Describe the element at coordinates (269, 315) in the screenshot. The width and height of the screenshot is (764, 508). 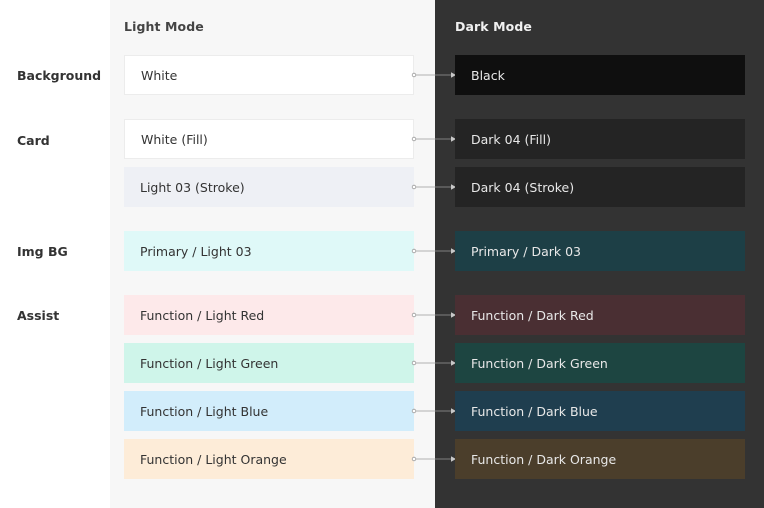
I see `light-swatch-function-red: Function / Light Red` at that location.